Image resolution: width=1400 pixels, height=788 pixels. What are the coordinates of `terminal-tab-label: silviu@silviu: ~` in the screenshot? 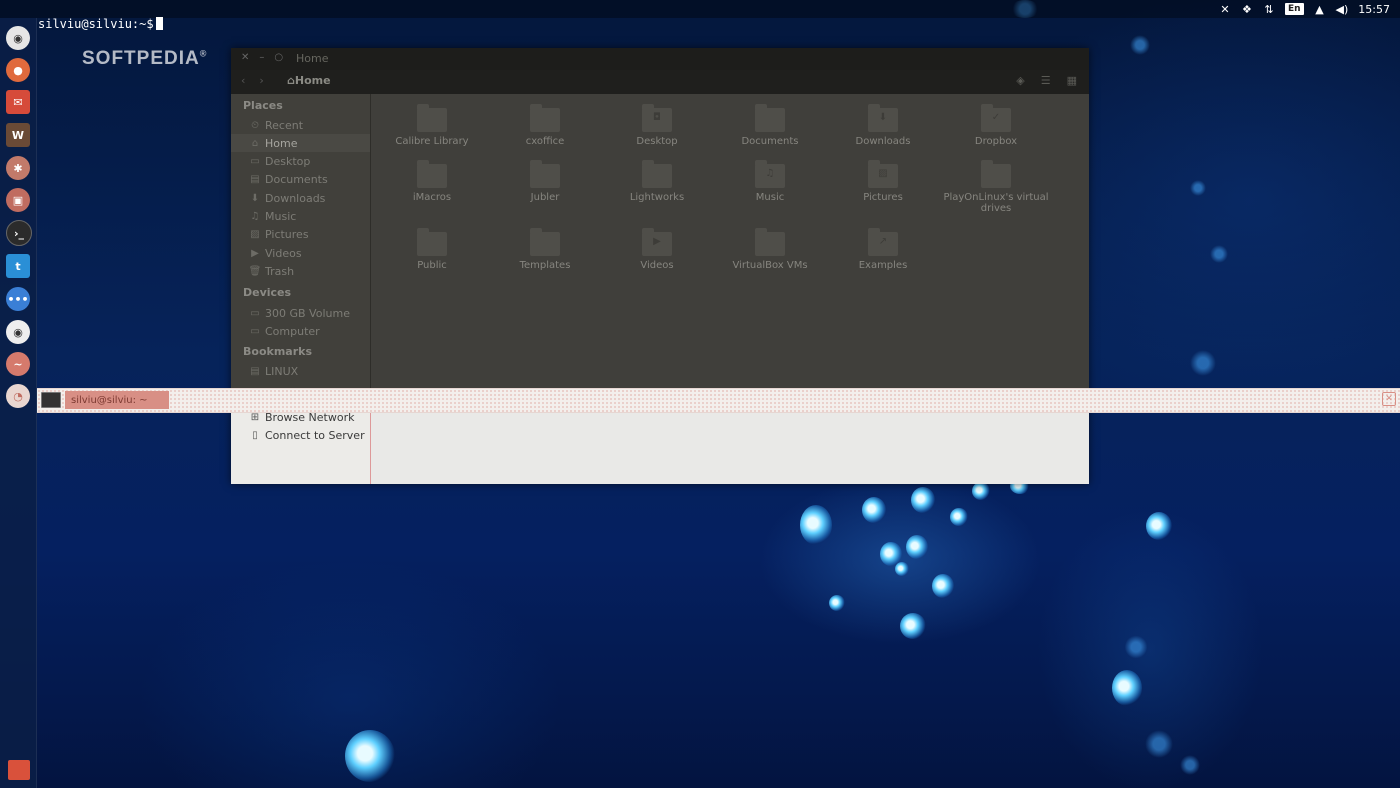 It's located at (109, 400).